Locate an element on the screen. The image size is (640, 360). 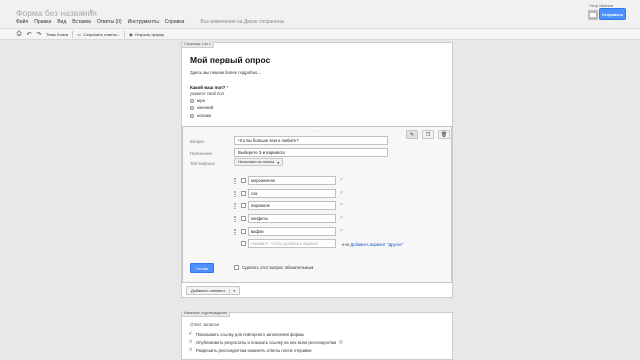
new-option-input: Нажмите, чтобы добавить вариант is located at coordinates (292, 243).